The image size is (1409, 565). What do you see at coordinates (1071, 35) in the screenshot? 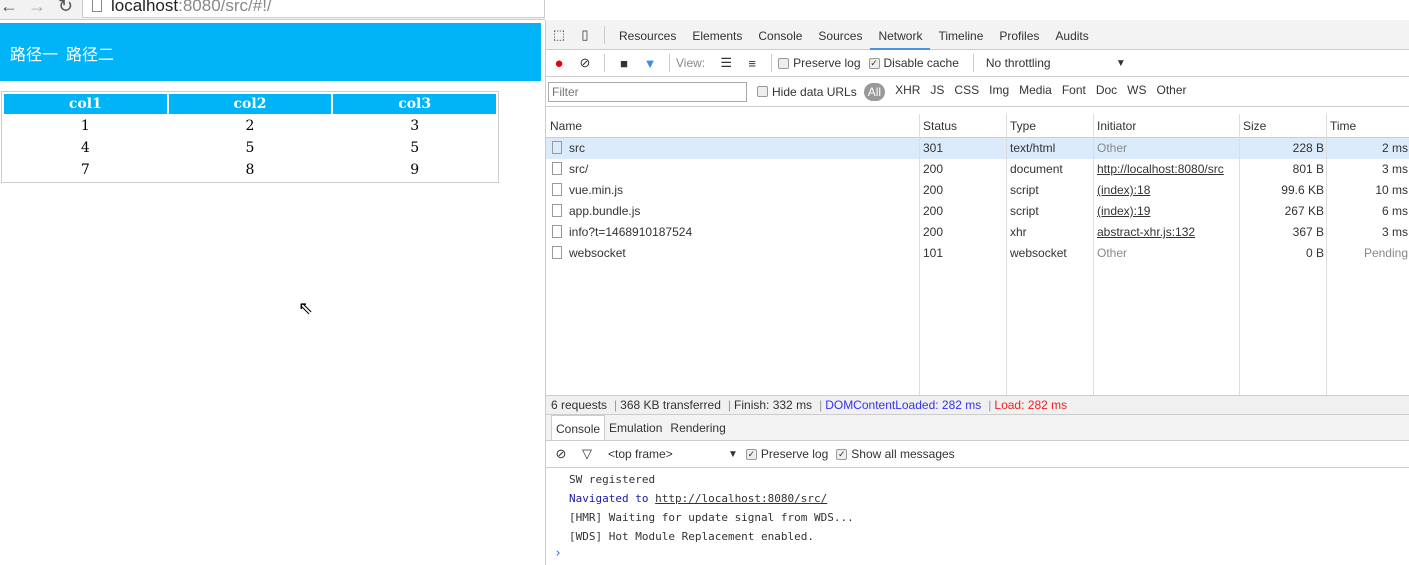
I see `tab-audits: Audits` at bounding box center [1071, 35].